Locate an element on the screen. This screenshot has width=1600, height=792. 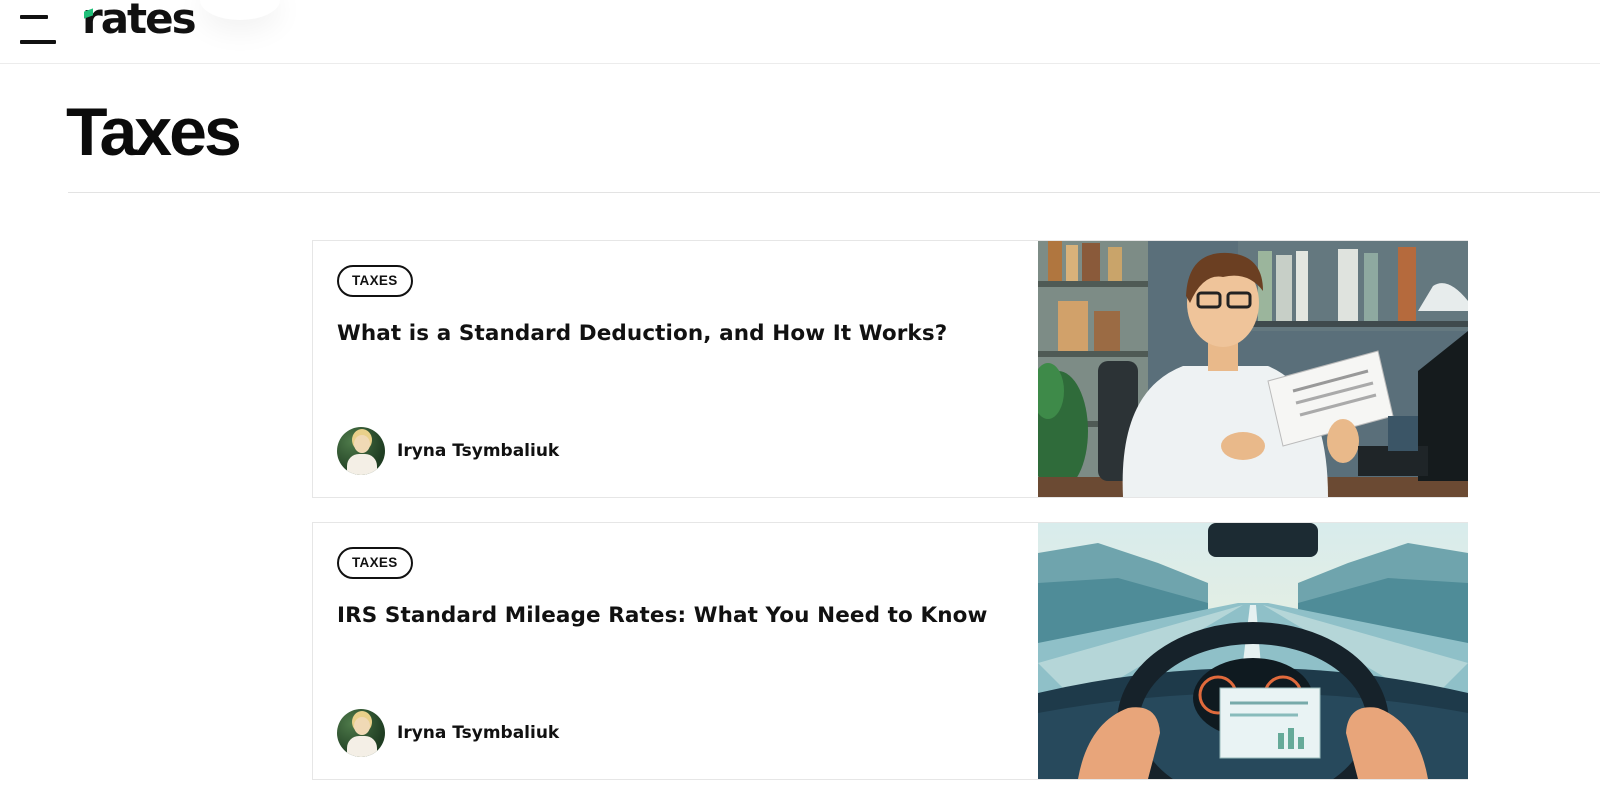
hamburger-menu-icon is located at coordinates (38, 29).